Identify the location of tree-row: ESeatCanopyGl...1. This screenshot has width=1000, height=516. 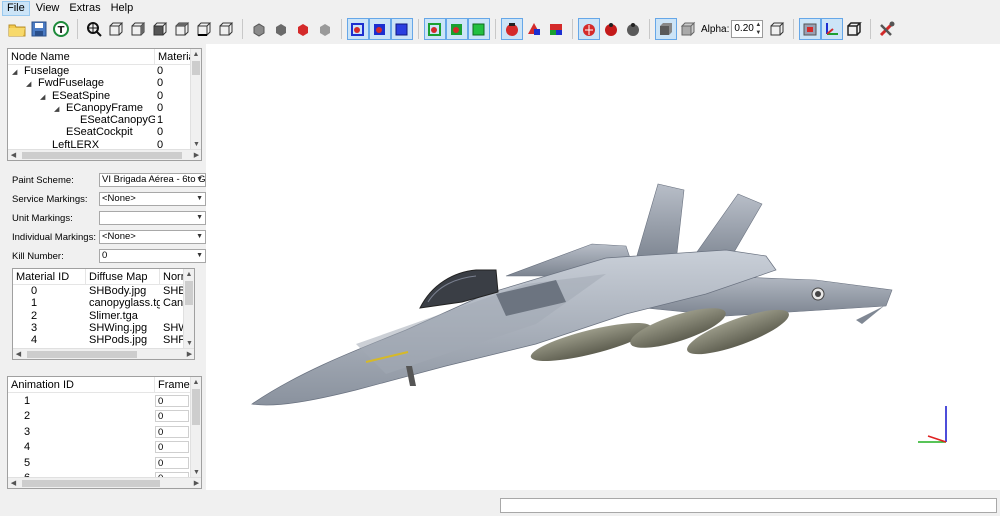
(104, 120).